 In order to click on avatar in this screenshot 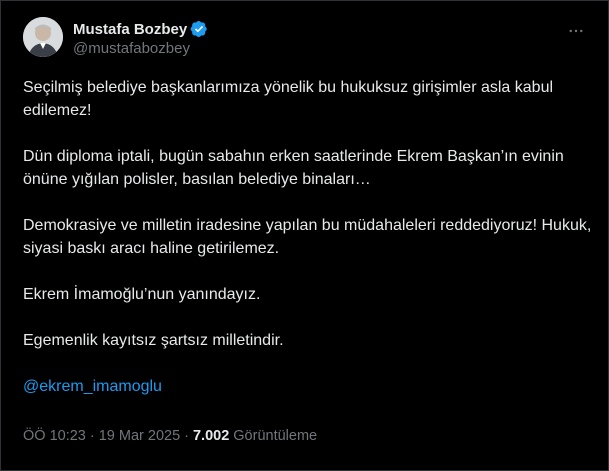, I will do `click(43, 37)`.